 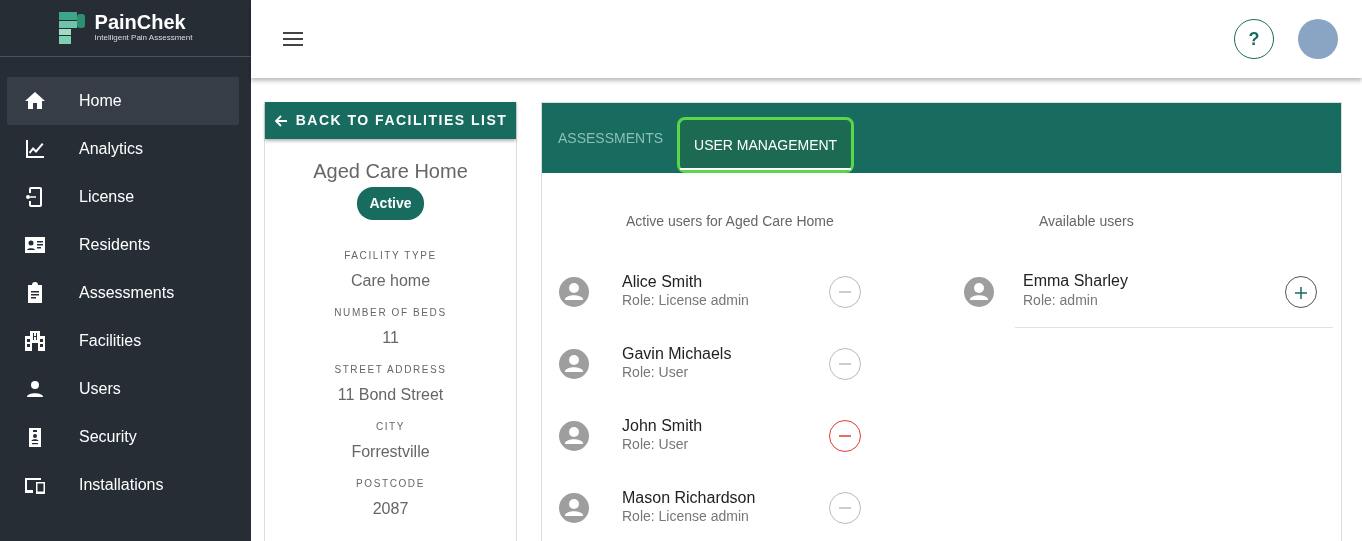 I want to click on field-value: 11, so click(x=390, y=338).